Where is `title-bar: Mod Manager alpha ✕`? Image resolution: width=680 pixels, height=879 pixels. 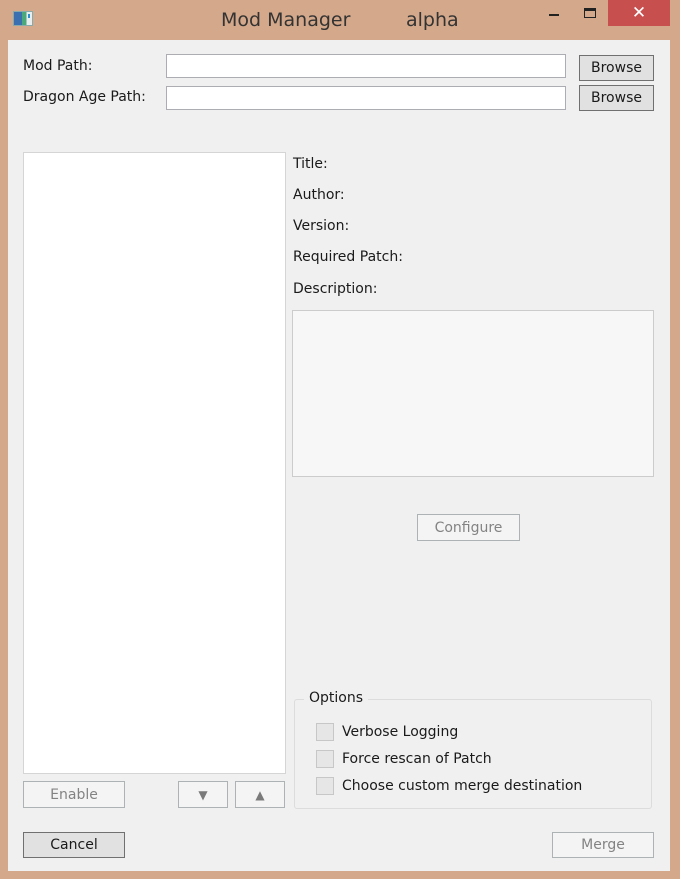 title-bar: Mod Manager alpha ✕ is located at coordinates (340, 20).